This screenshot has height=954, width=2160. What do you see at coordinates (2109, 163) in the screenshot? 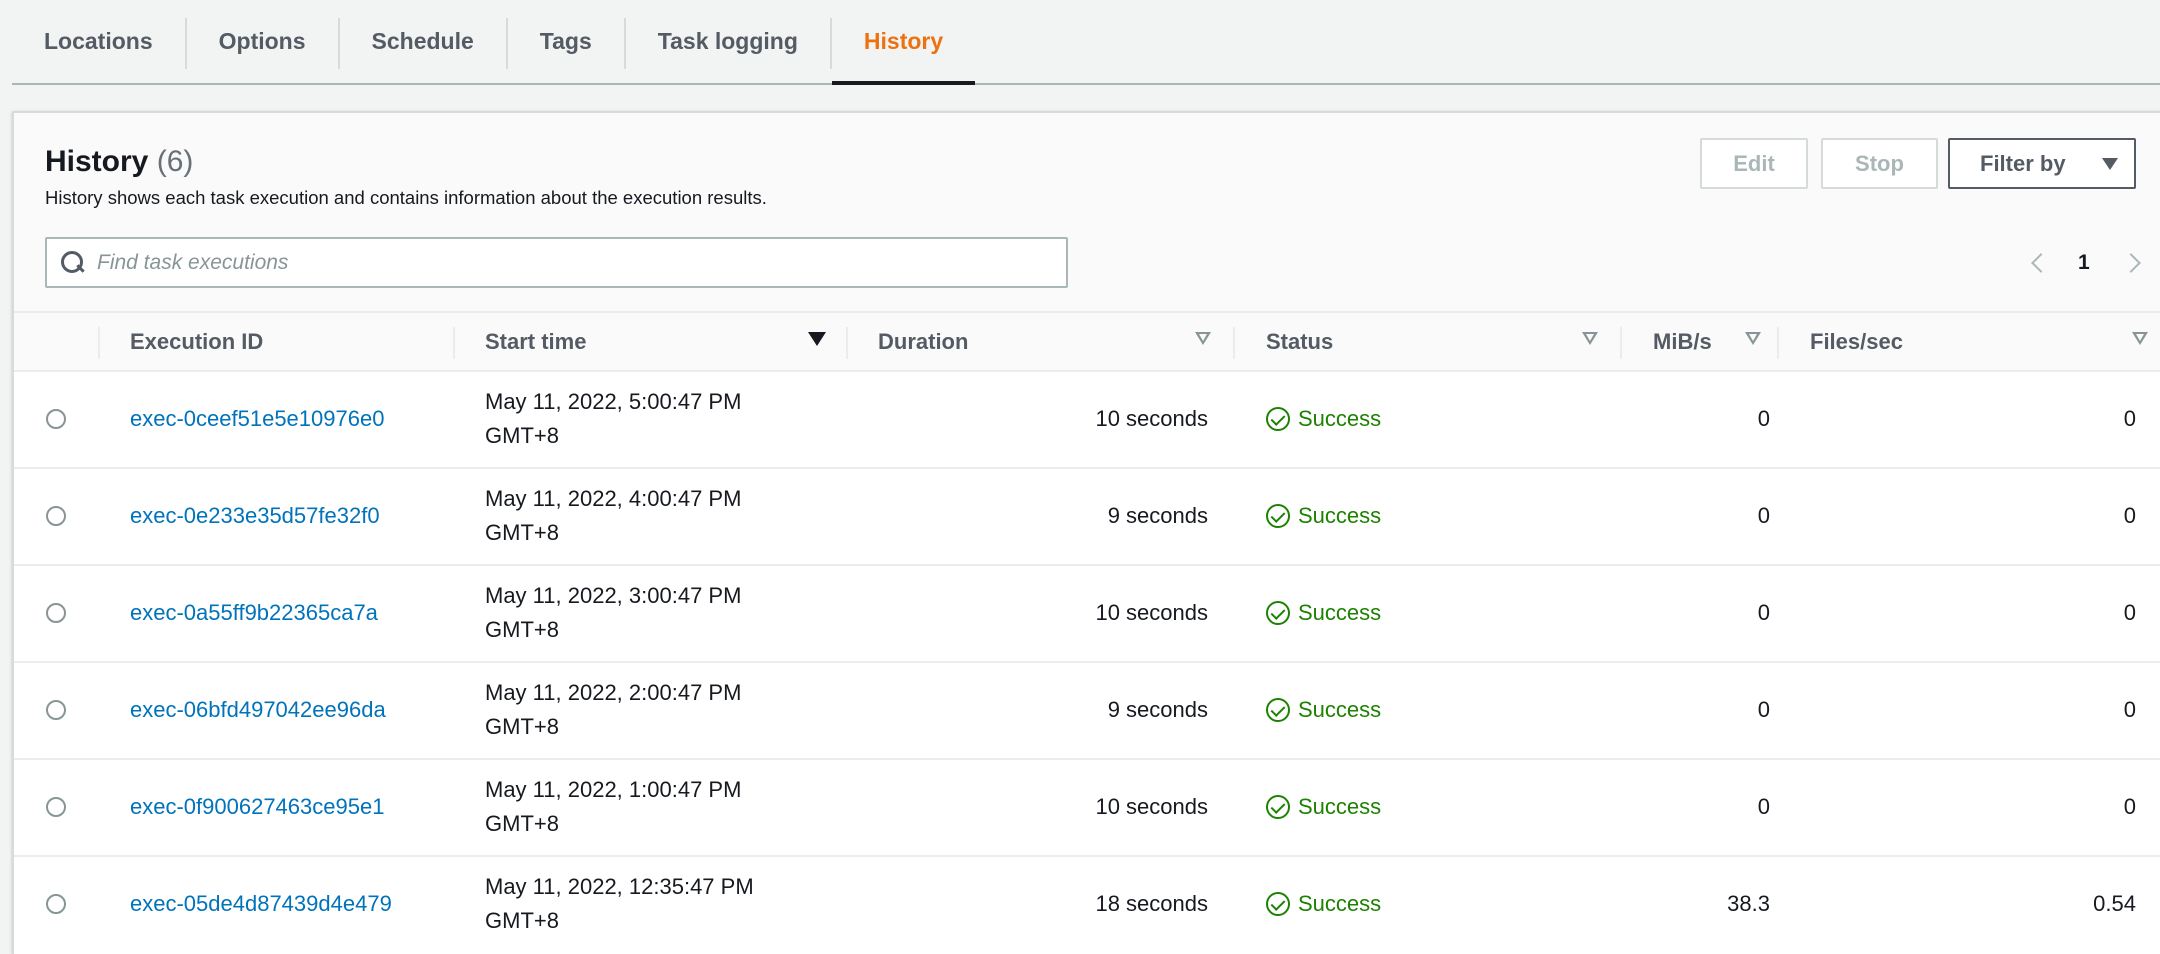
I see `caret-down-icon` at bounding box center [2109, 163].